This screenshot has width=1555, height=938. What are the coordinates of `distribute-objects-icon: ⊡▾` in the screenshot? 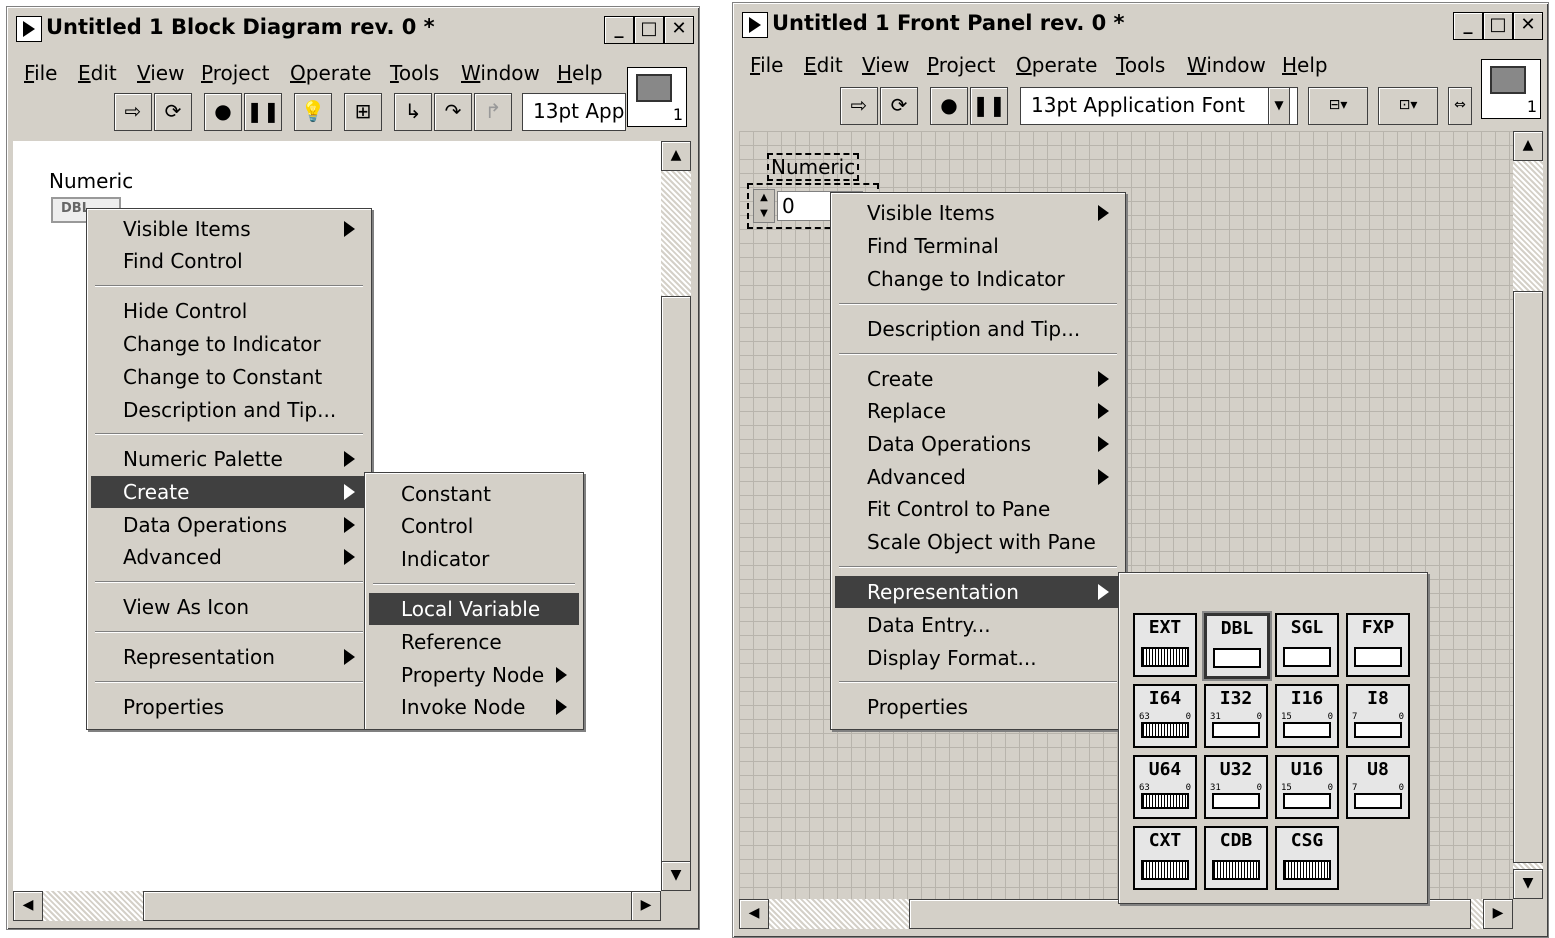 It's located at (1408, 106).